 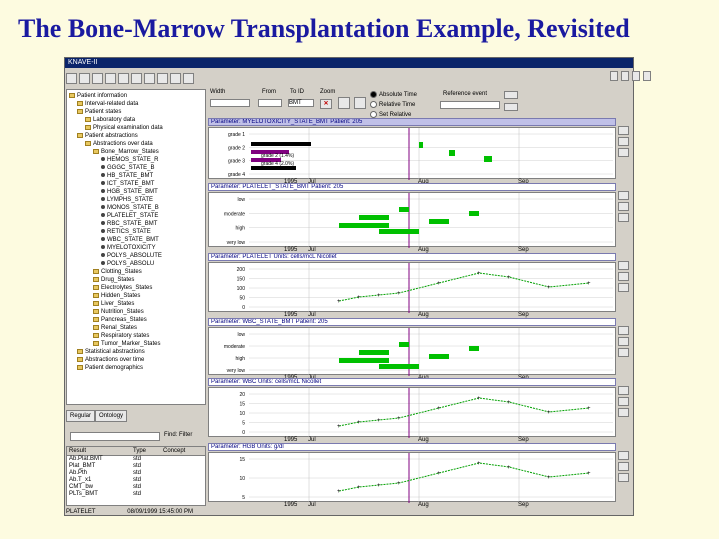 What do you see at coordinates (121, 336) in the screenshot?
I see `tree-folder: Respiratory states` at bounding box center [121, 336].